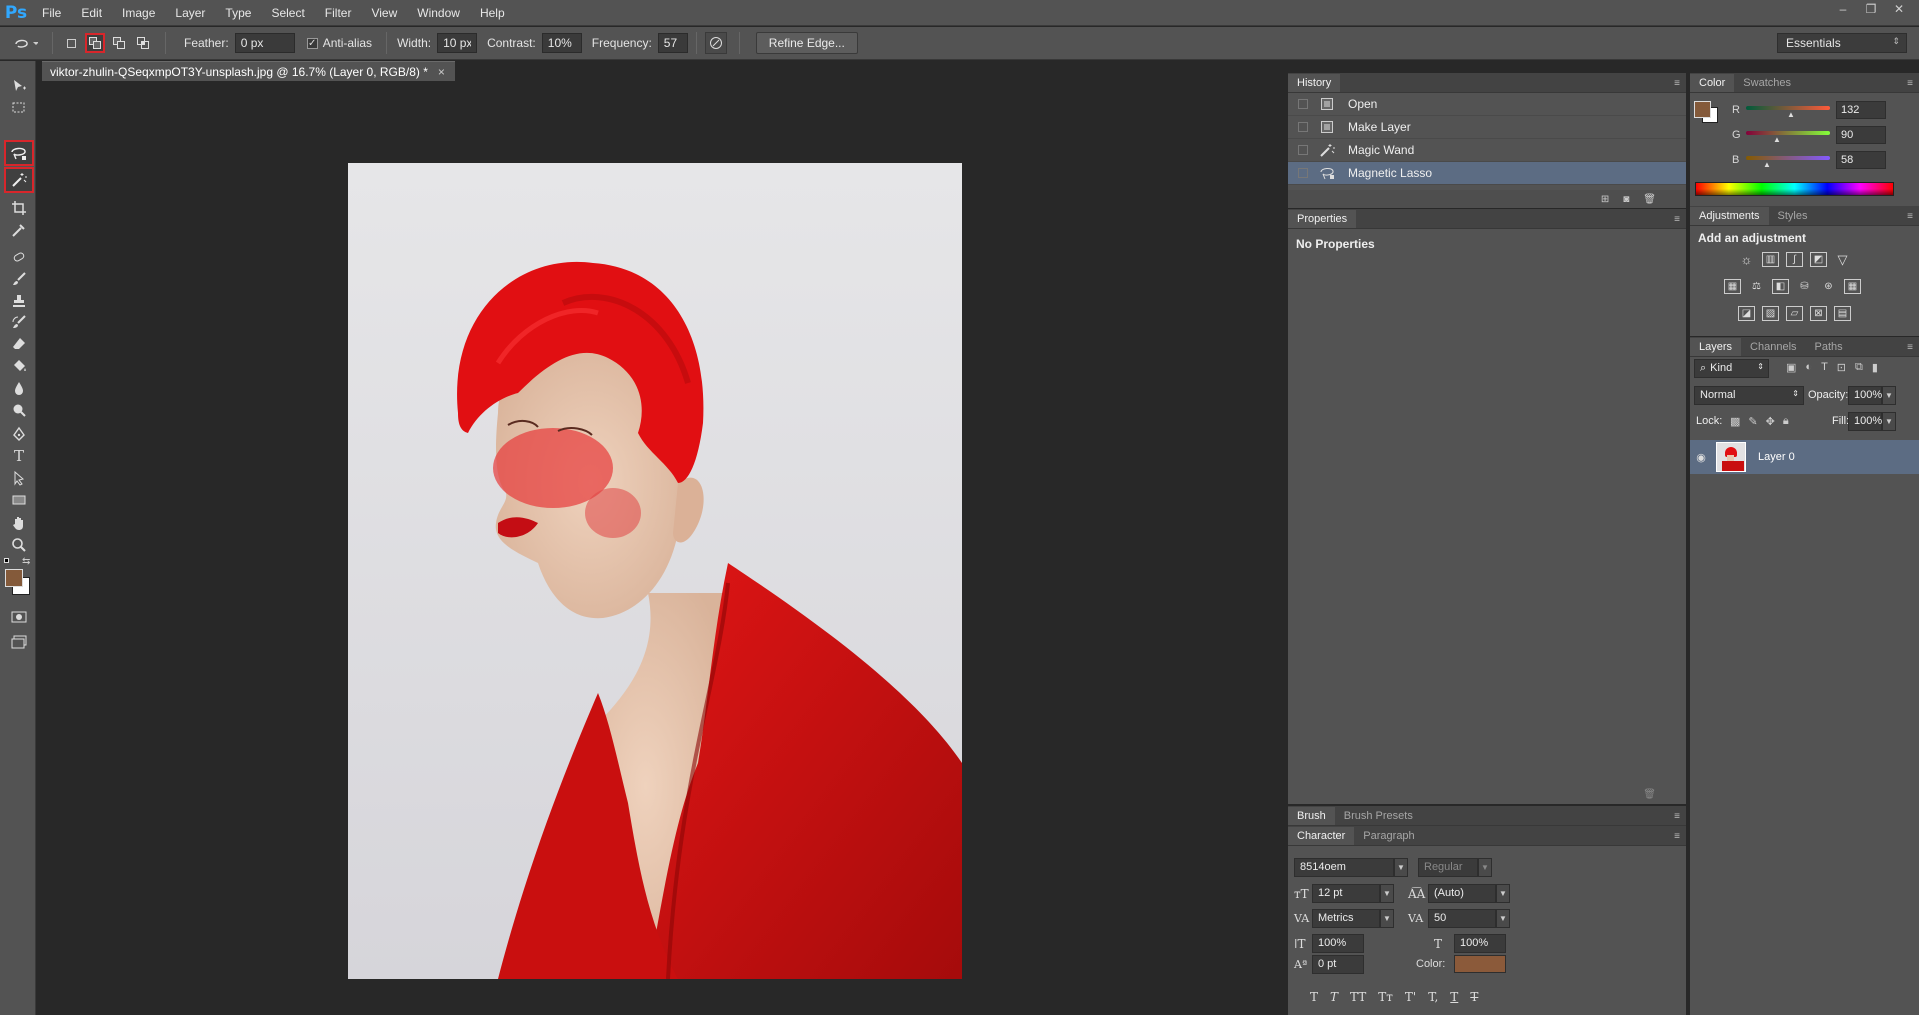 The image size is (1919, 1015). What do you see at coordinates (1756, 286) in the screenshot?
I see `color-balance-icon: ⚖` at bounding box center [1756, 286].